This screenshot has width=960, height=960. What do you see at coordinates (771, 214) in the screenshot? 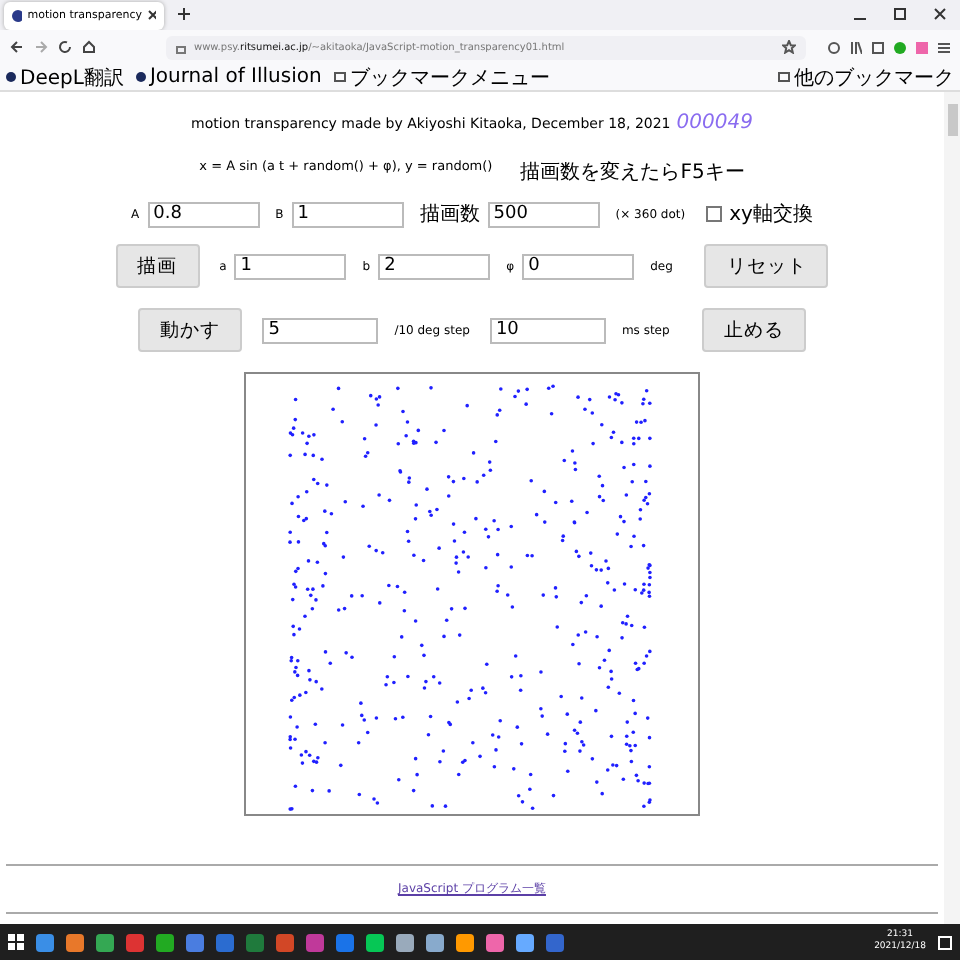
I see `checkbox-label: xy軸交換` at bounding box center [771, 214].